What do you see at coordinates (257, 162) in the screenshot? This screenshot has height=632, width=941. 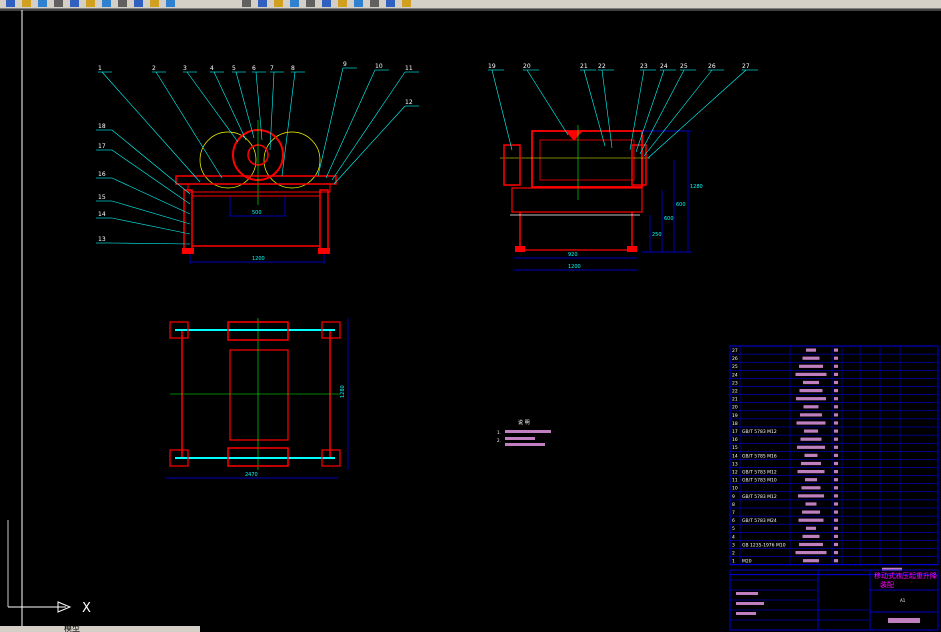 I see `front-view: 1200 500 1 2 3 4 5 6 7 89 10 1112131415161718` at bounding box center [257, 162].